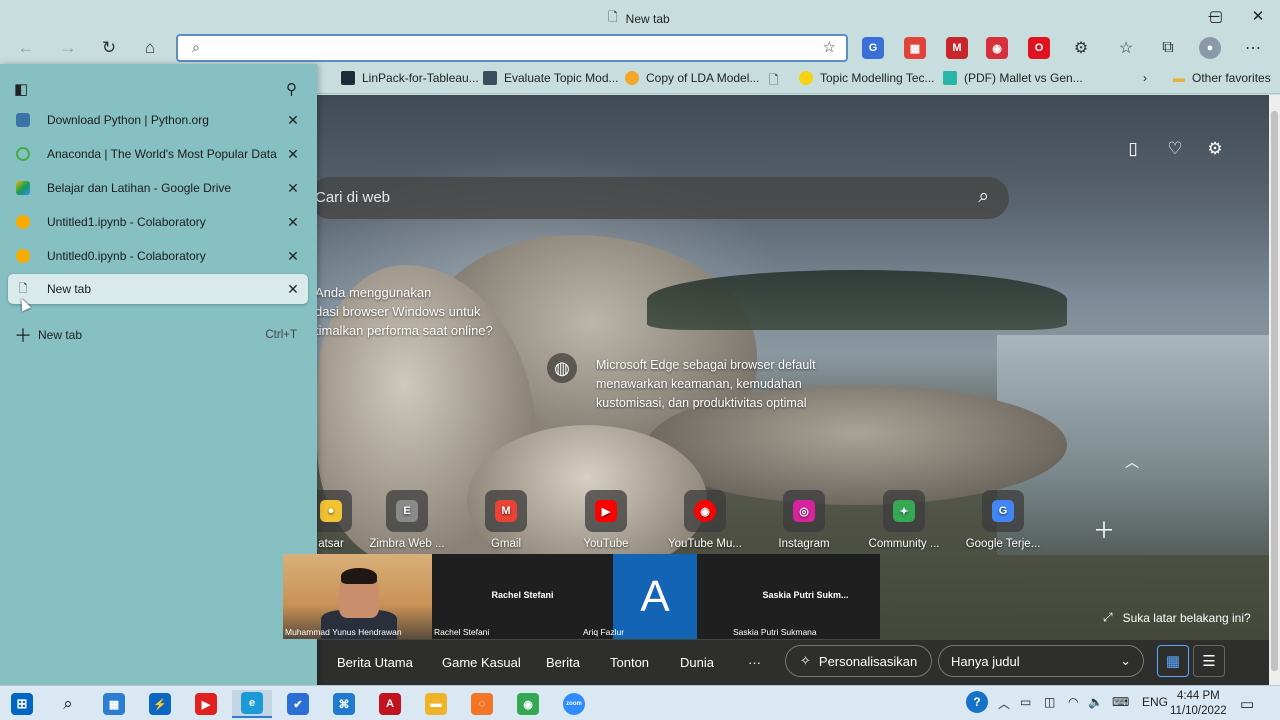  What do you see at coordinates (482, 704) in the screenshot?
I see `jupyter-taskbar-button: ◌` at bounding box center [482, 704].